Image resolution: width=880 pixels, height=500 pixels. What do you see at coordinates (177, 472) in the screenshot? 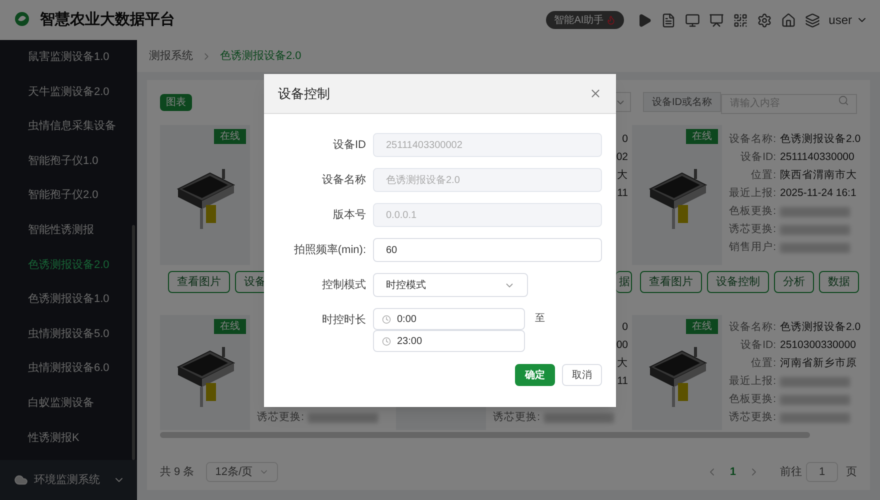
I see `total-count: 共 9 条` at bounding box center [177, 472].